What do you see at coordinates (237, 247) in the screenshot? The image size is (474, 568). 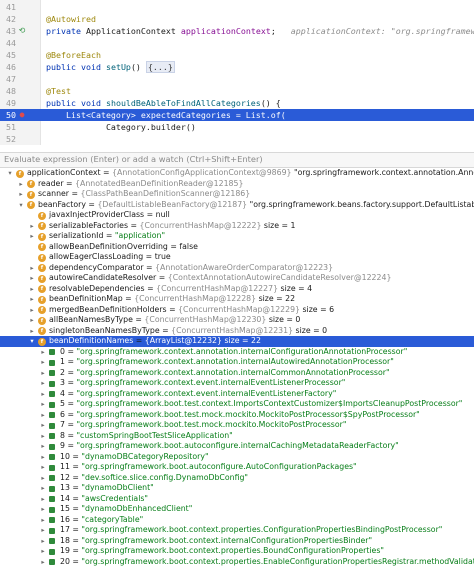 I see `variable-row-allowbeandefinitionoverriding: f allowBeanDefinitionOverriding = false` at bounding box center [237, 247].